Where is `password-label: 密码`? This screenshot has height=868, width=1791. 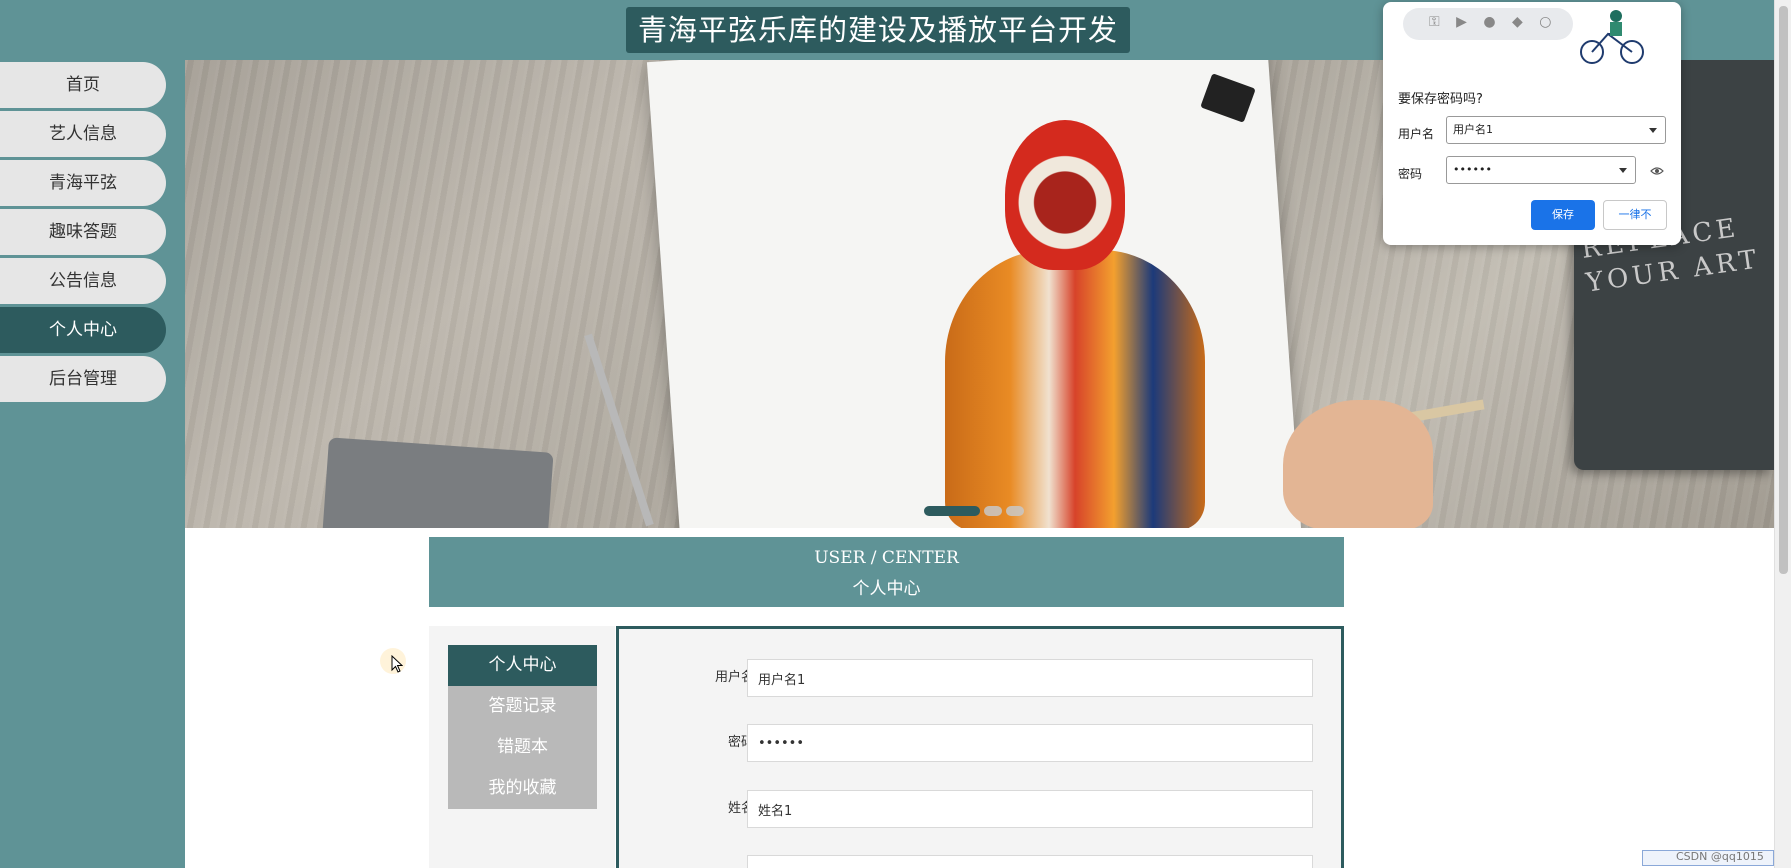
password-label: 密码 is located at coordinates (740, 742).